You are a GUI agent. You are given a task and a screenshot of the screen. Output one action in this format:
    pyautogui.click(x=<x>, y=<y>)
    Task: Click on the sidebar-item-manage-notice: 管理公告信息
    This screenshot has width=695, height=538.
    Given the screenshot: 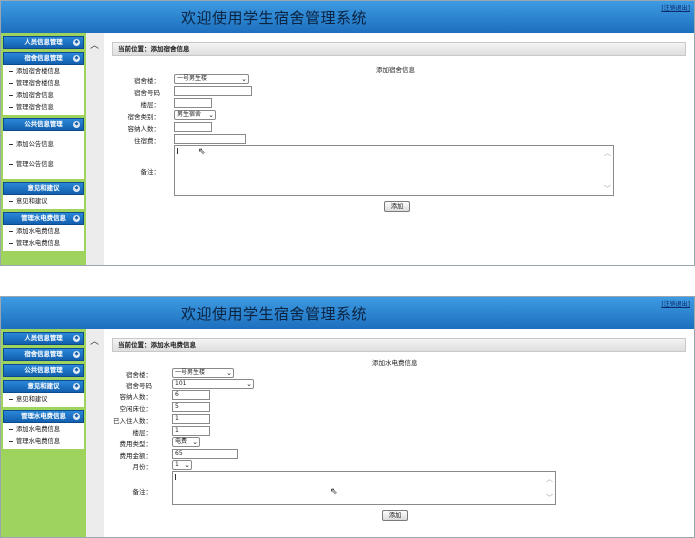 What is the action you would take?
    pyautogui.click(x=43, y=165)
    